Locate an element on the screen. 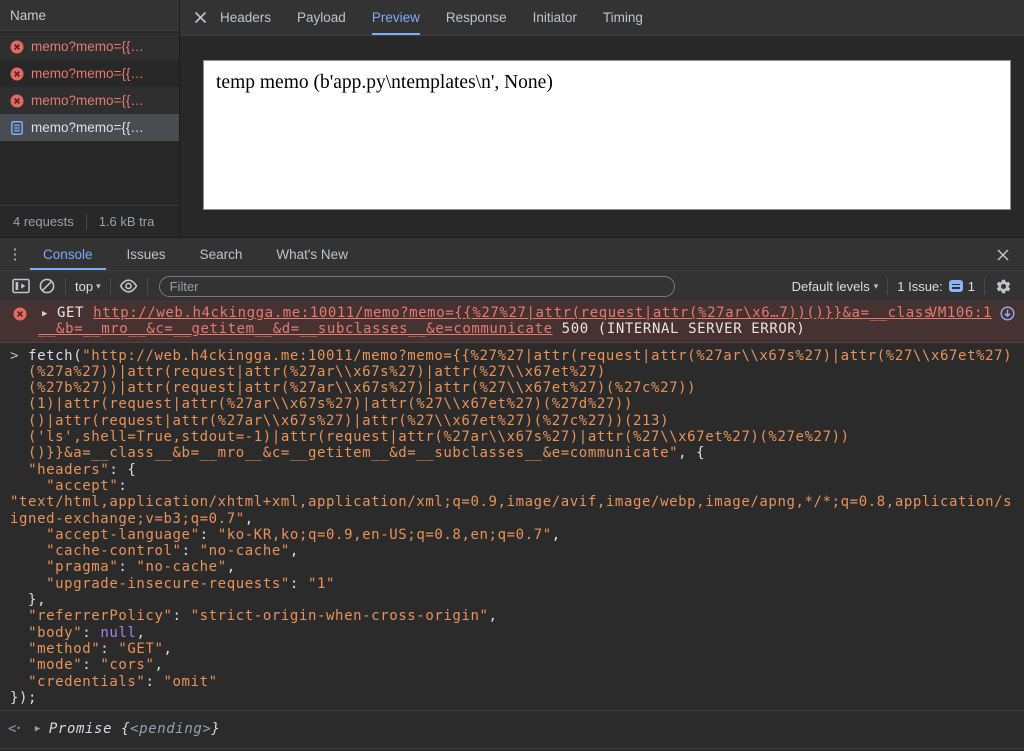  console-sidebar-icon is located at coordinates (21, 286).